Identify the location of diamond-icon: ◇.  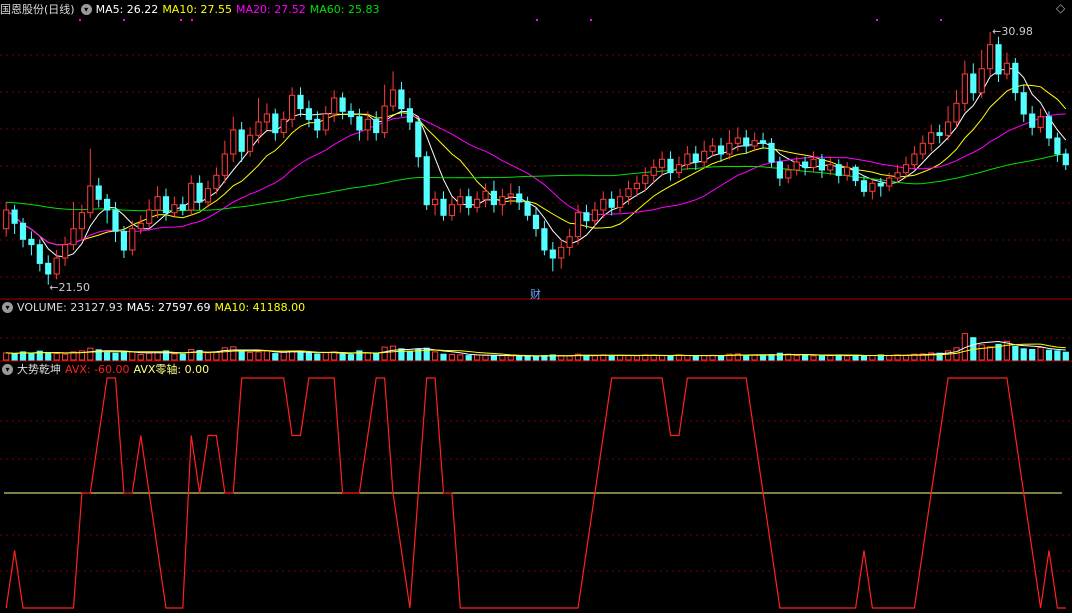
(1060, 8).